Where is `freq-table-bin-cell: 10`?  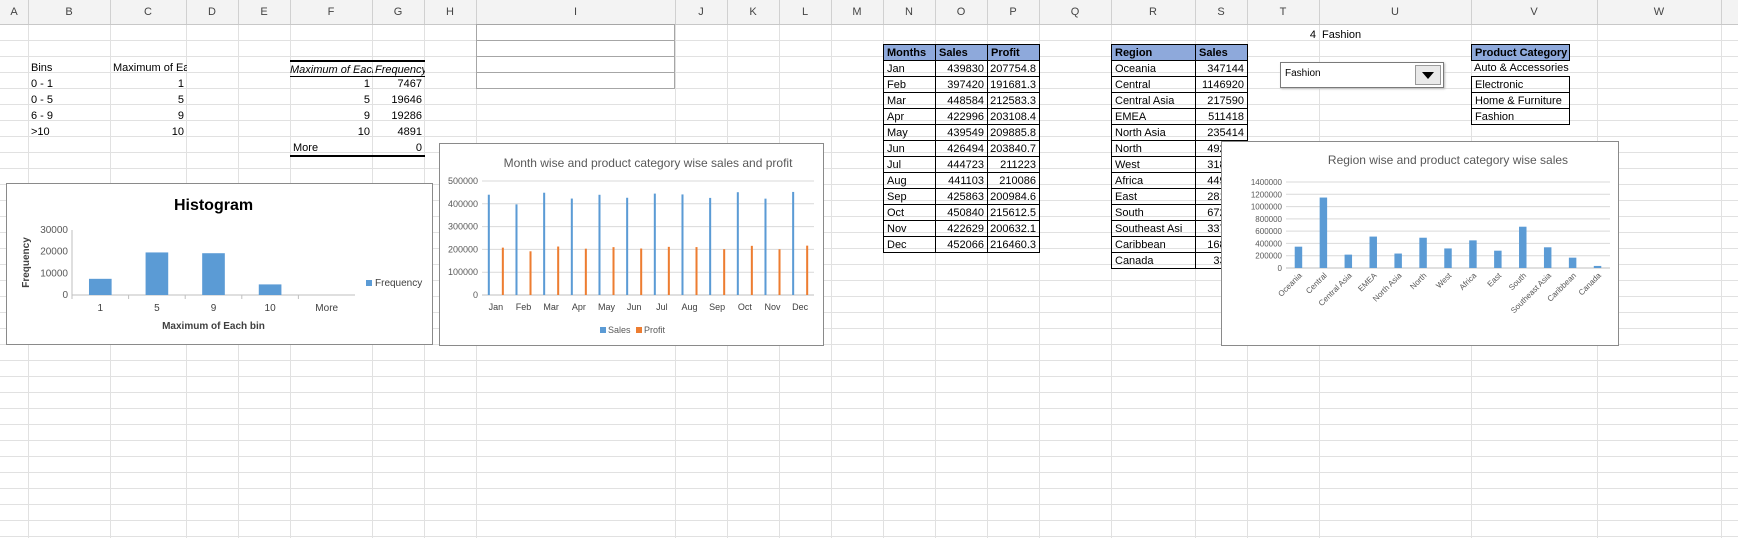
freq-table-bin-cell: 10 is located at coordinates (331, 132).